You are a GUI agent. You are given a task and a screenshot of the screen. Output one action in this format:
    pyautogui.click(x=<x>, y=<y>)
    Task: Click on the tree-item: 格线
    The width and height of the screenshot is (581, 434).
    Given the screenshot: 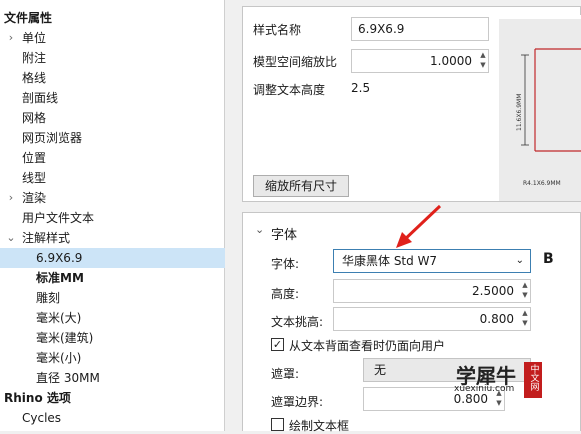 What is the action you would take?
    pyautogui.click(x=112, y=78)
    